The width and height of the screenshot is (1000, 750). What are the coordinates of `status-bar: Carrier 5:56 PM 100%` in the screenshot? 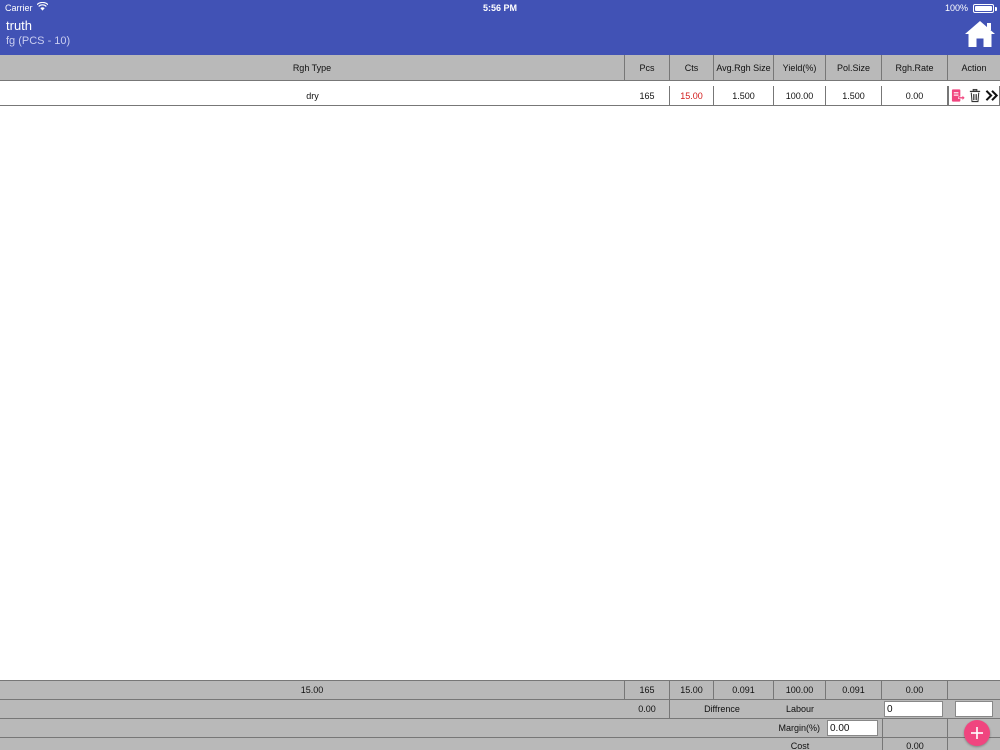 It's located at (500, 8).